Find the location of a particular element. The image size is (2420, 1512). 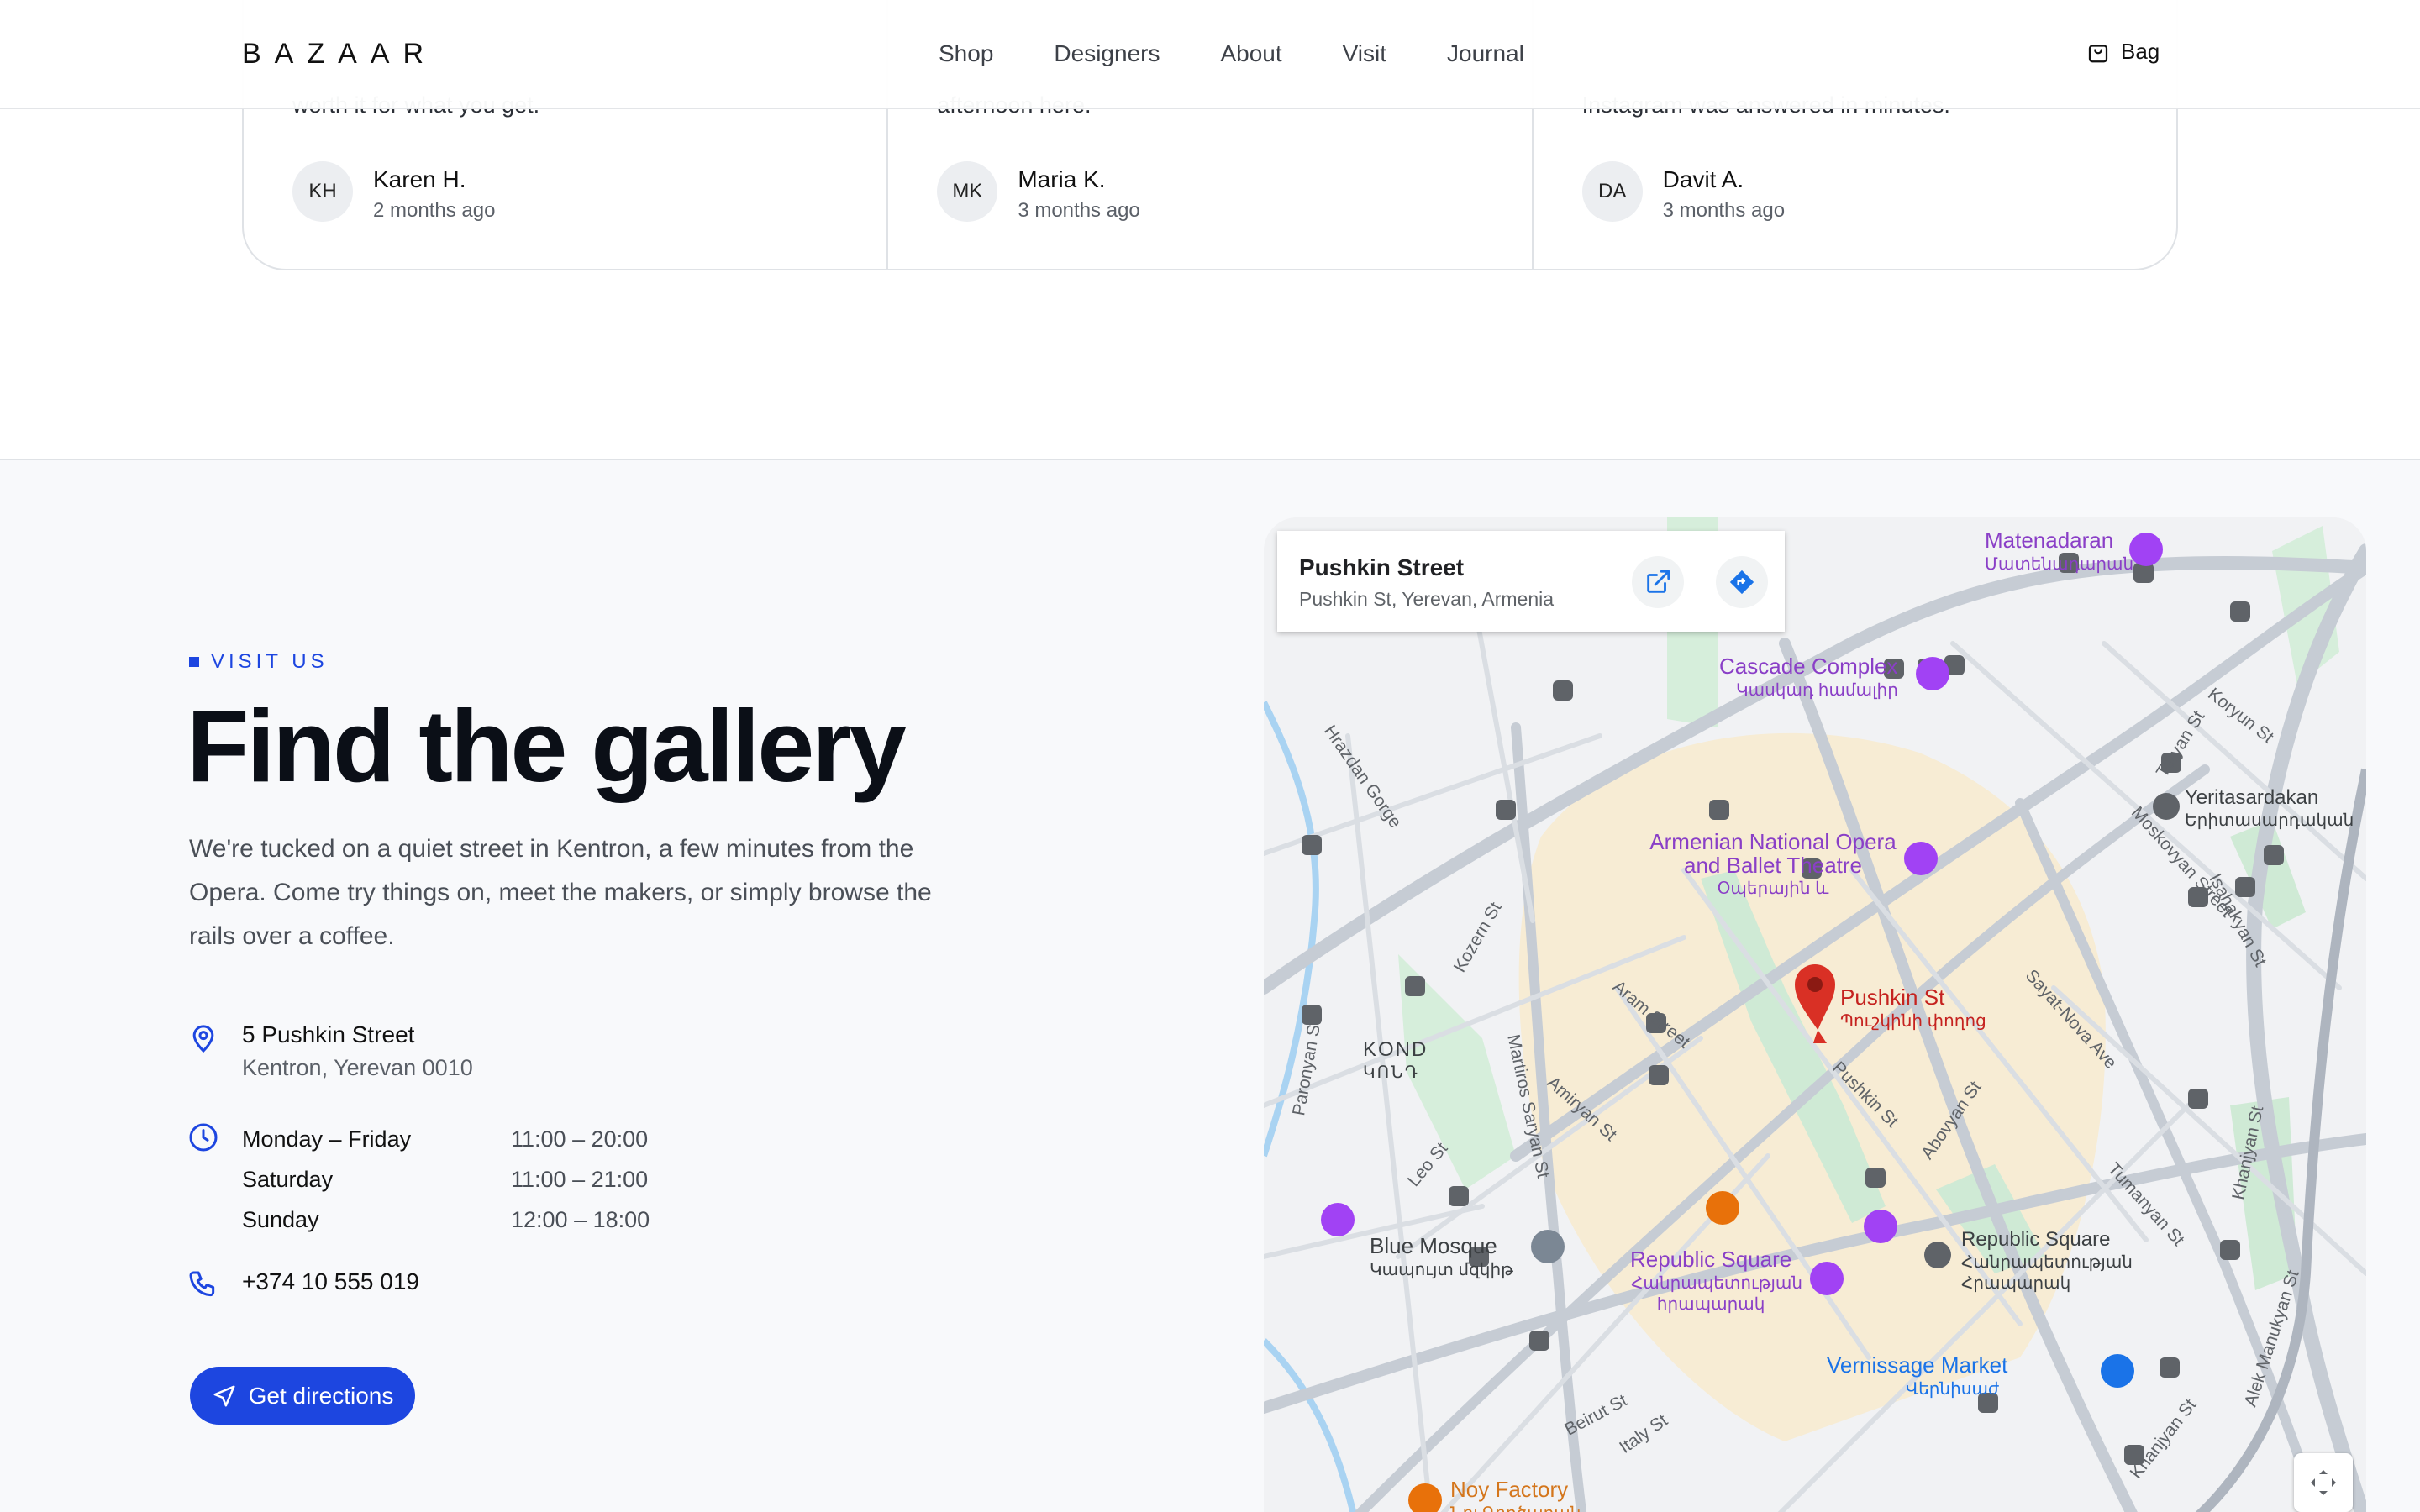

nav-visit: Visit is located at coordinates (1364, 53).